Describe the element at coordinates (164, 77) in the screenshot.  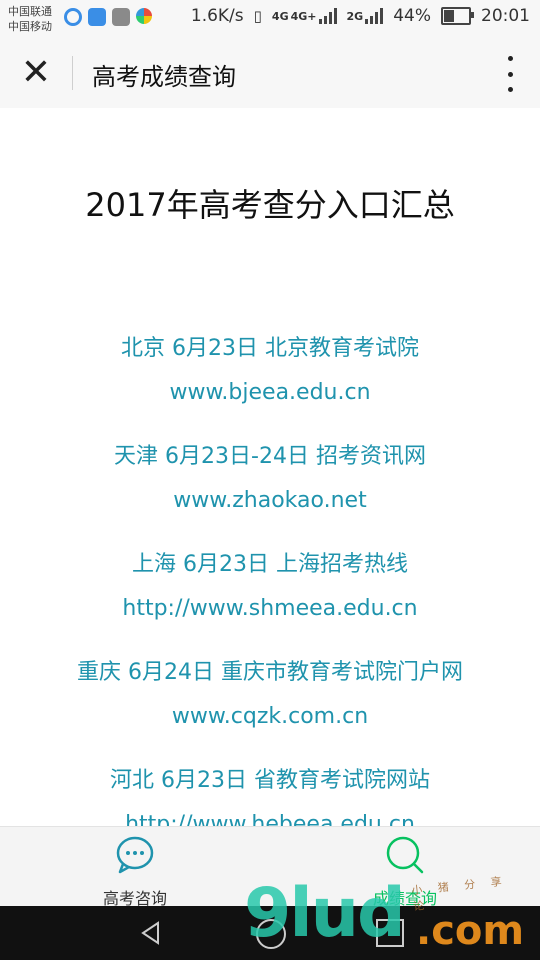
I see `page-title: 高考成绩查询` at that location.